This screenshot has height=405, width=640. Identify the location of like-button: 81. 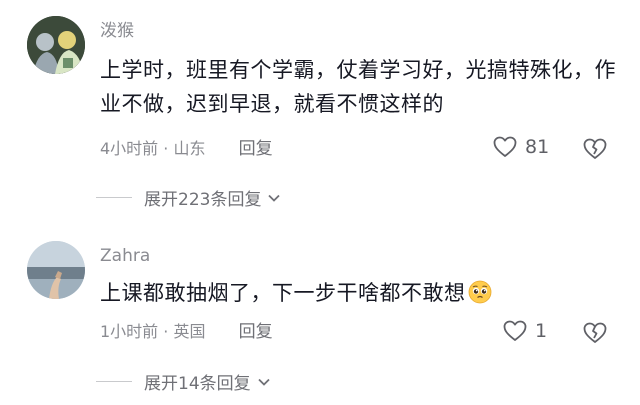
(521, 147).